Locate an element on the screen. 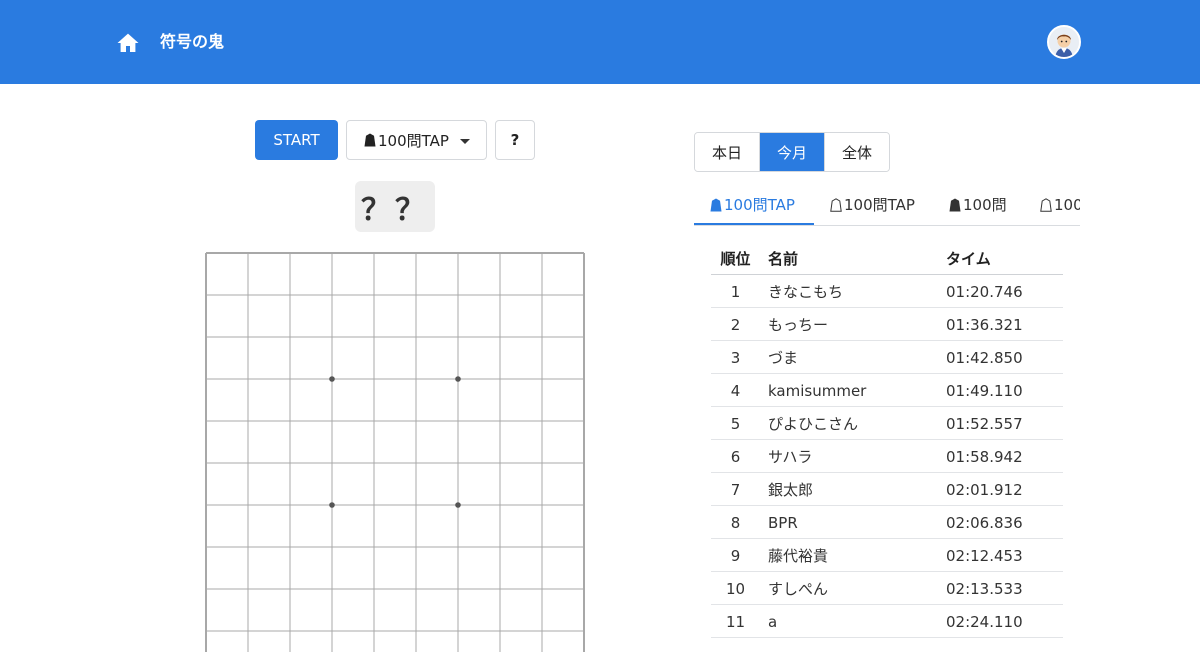 The height and width of the screenshot is (656, 1200). time-cell: 02:24.110 is located at coordinates (984, 622).